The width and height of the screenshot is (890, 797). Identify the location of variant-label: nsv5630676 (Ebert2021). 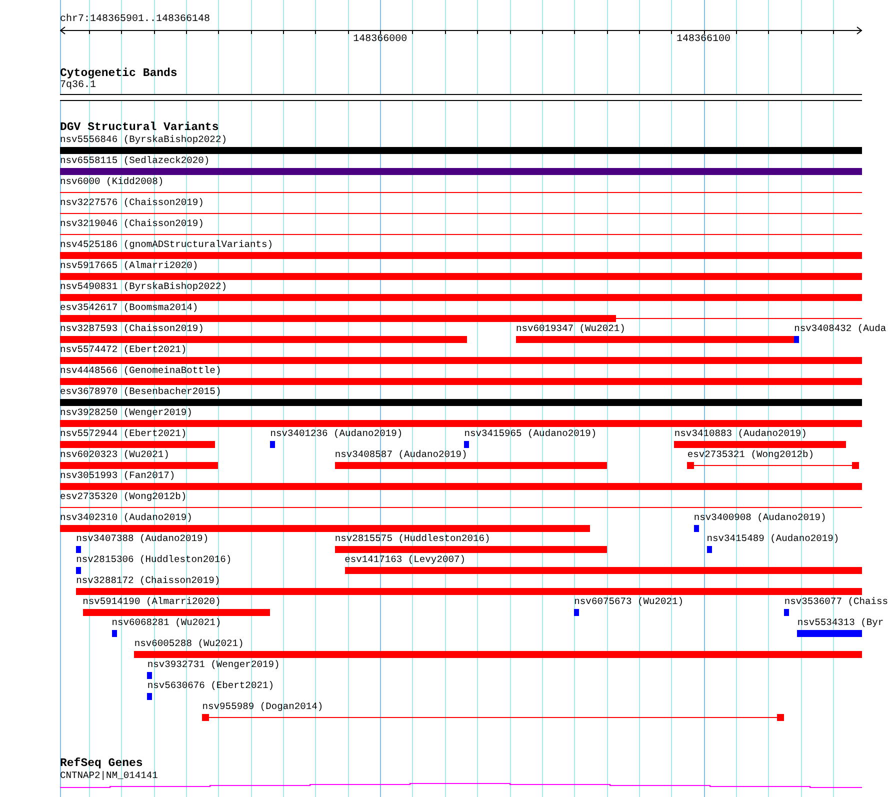
(210, 686).